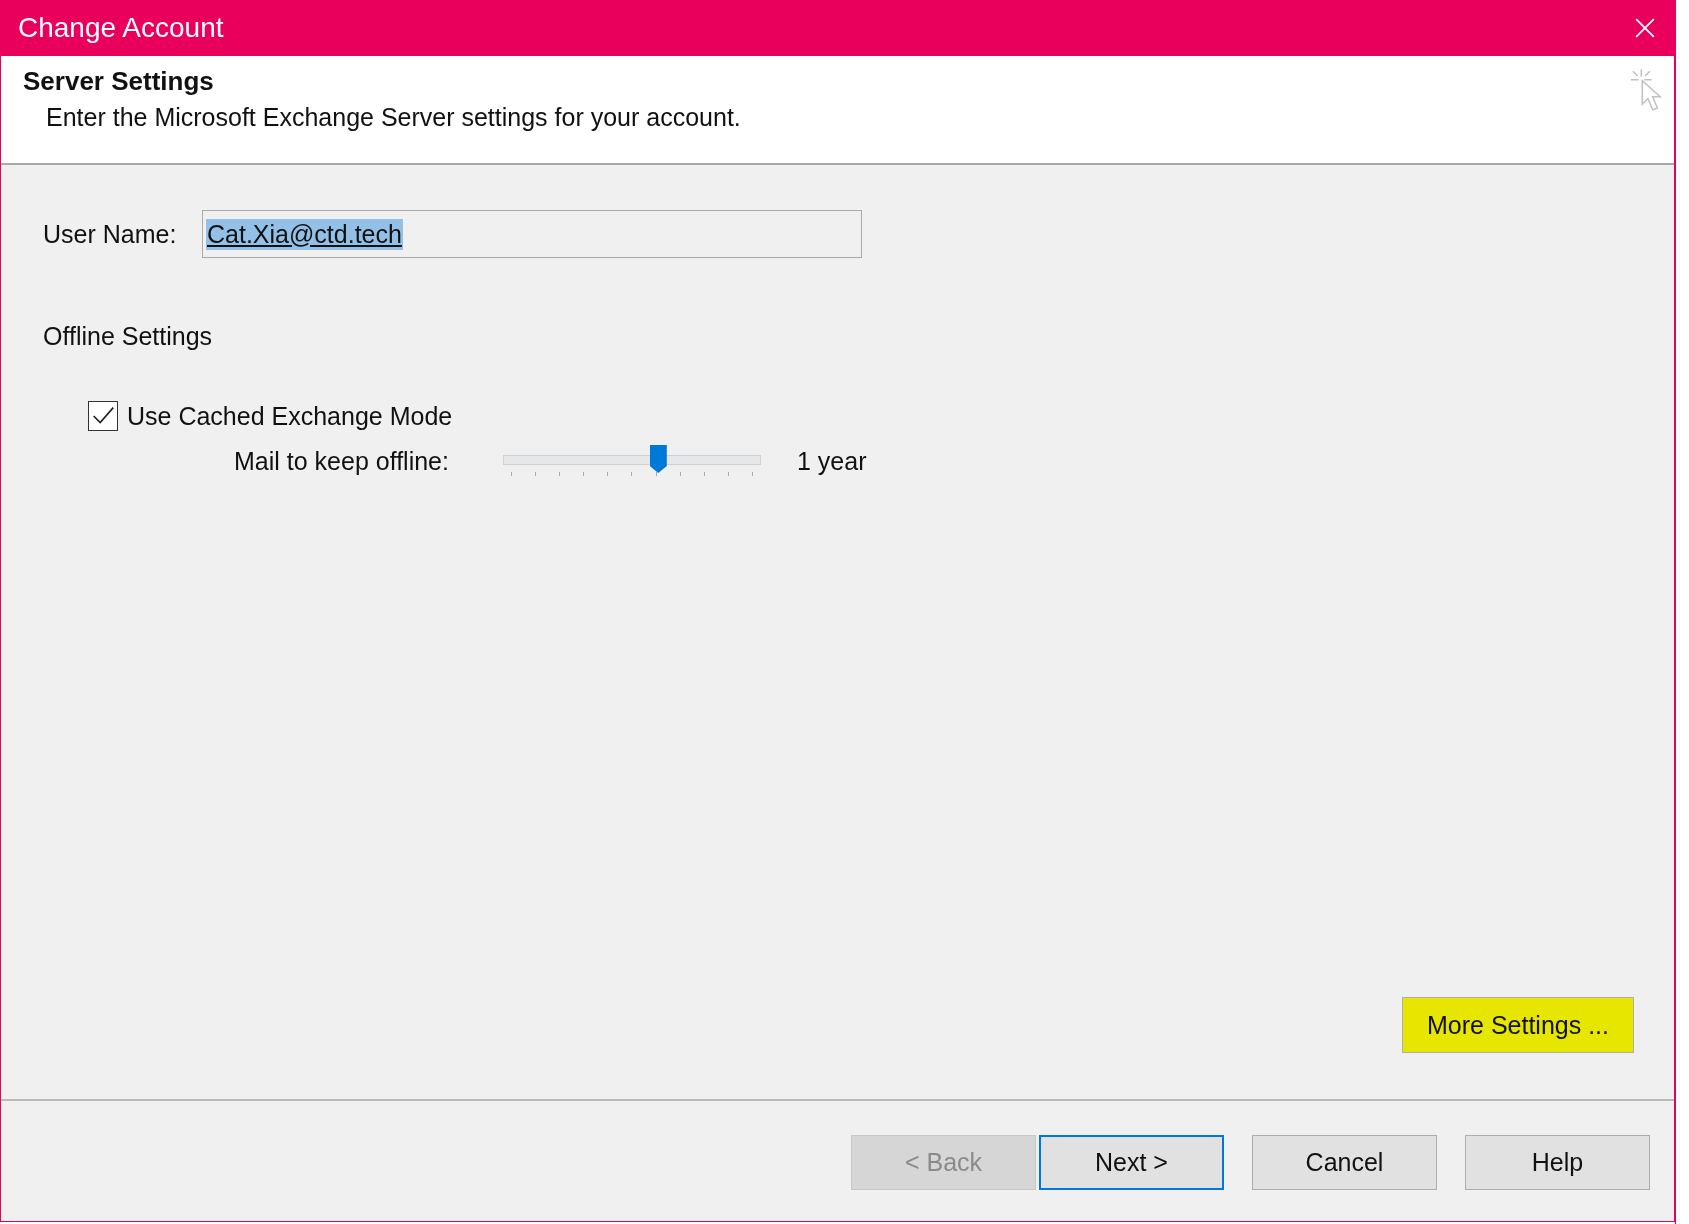  I want to click on user-name-value: Cat.Xia@ctd.tech, so click(304, 234).